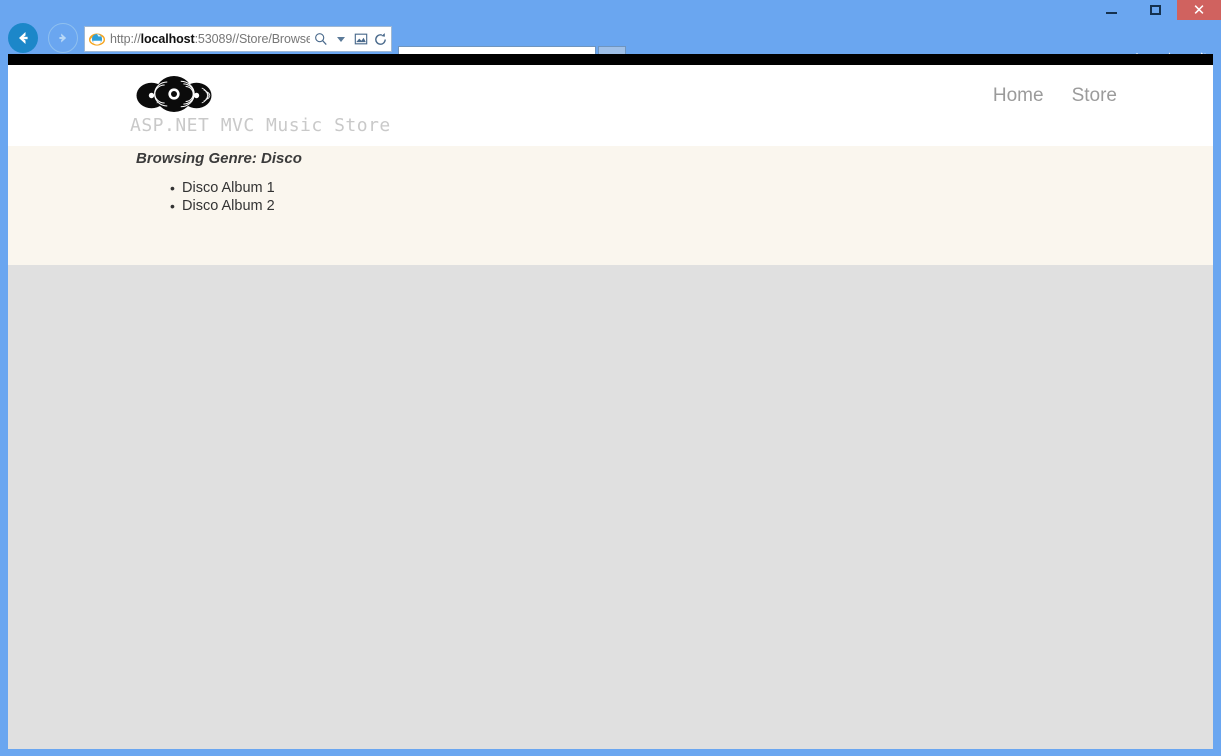 The width and height of the screenshot is (1221, 756). I want to click on search-icon, so click(320, 39).